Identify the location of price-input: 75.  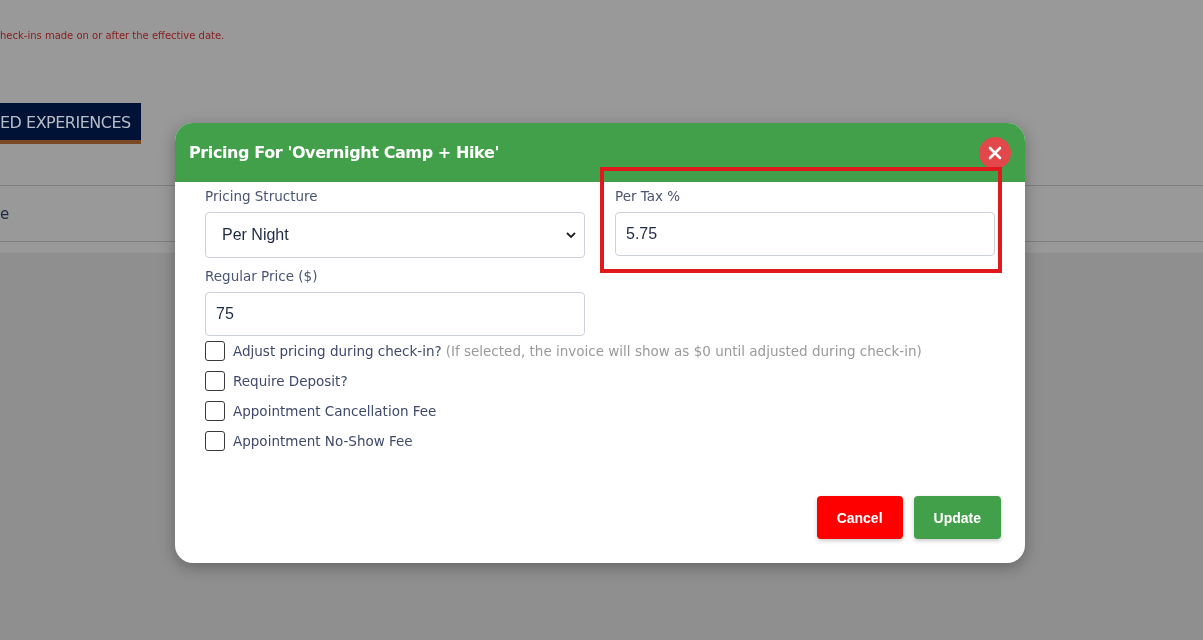
(395, 314).